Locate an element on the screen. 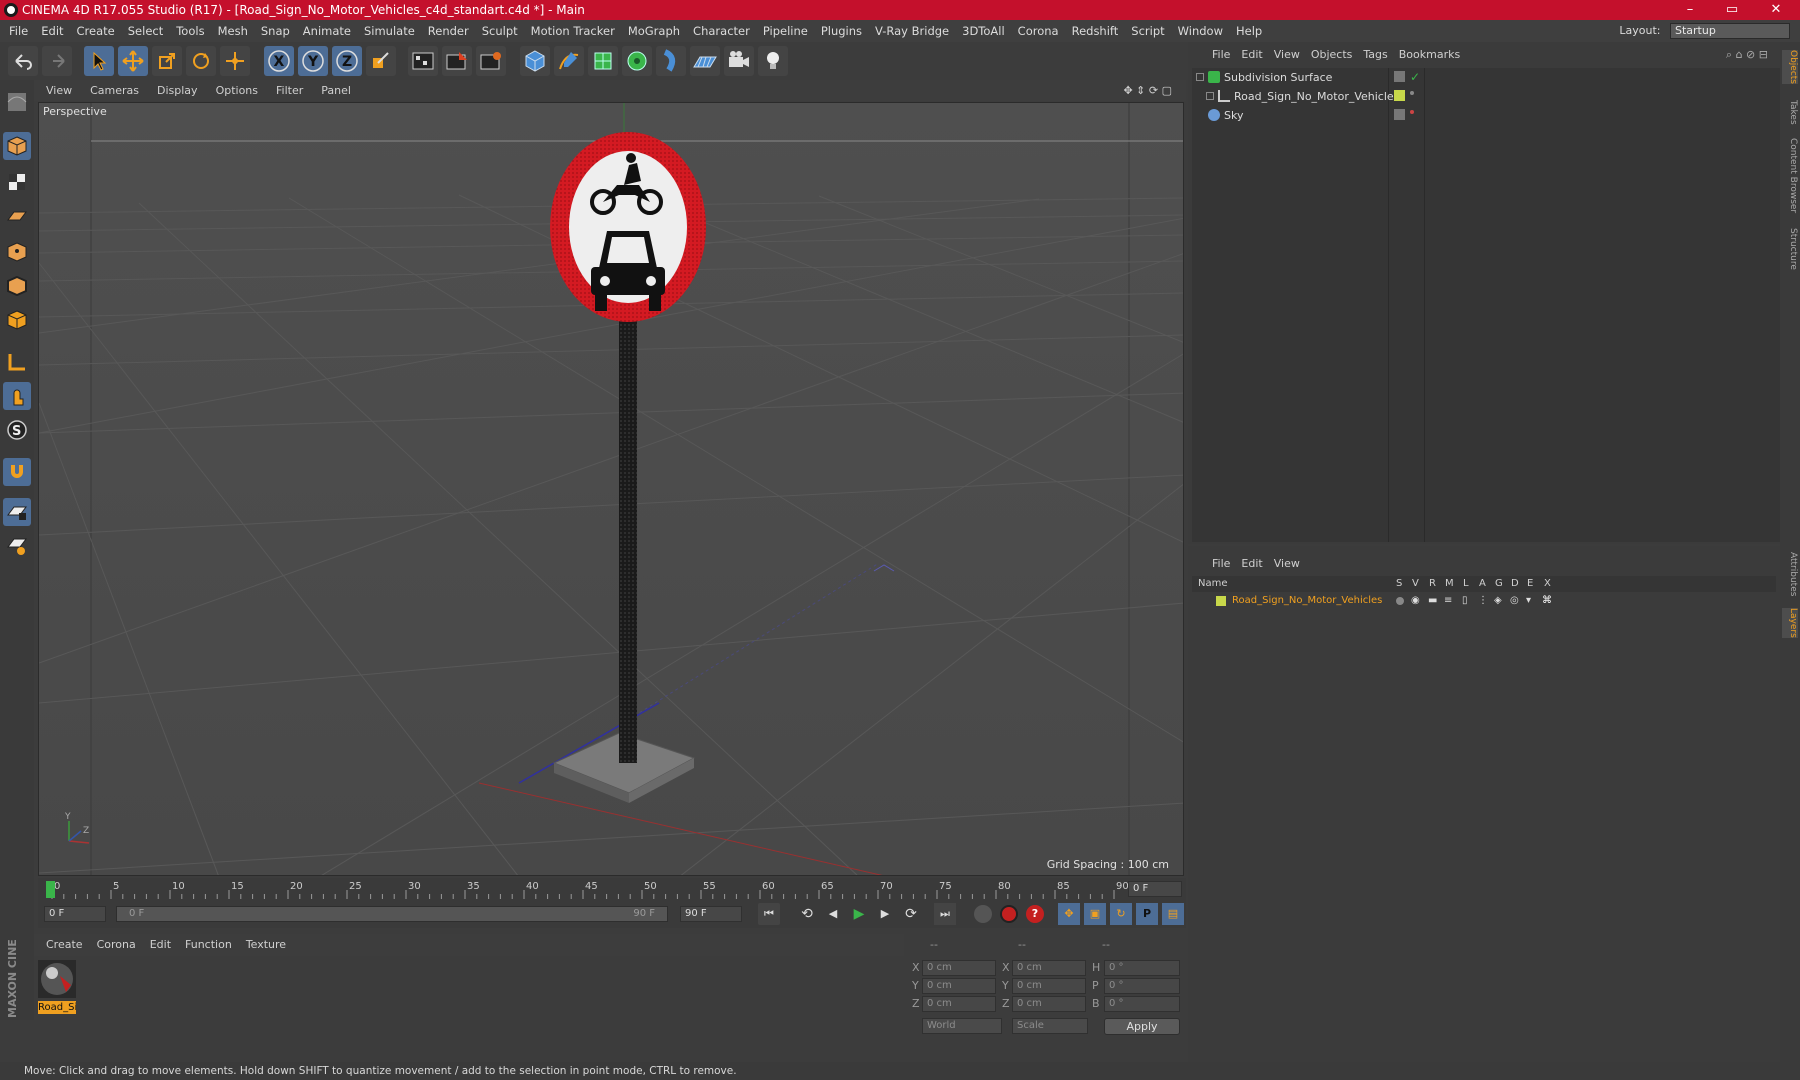 Image resolution: width=1800 pixels, height=1080 pixels. minimize-button: – is located at coordinates (1690, 10).